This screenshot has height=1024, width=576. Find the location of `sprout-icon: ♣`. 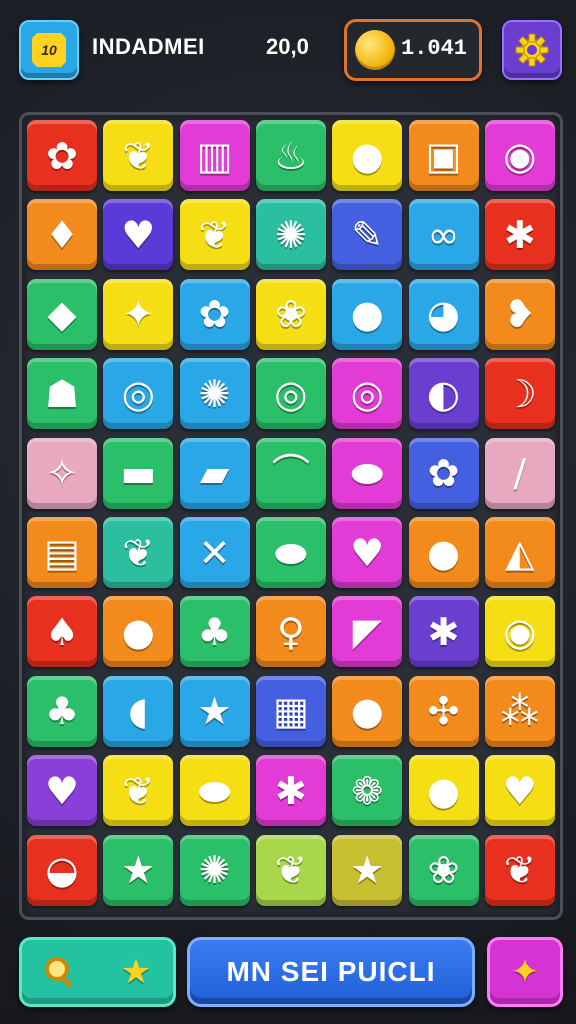

sprout-icon: ♣ is located at coordinates (62, 711).